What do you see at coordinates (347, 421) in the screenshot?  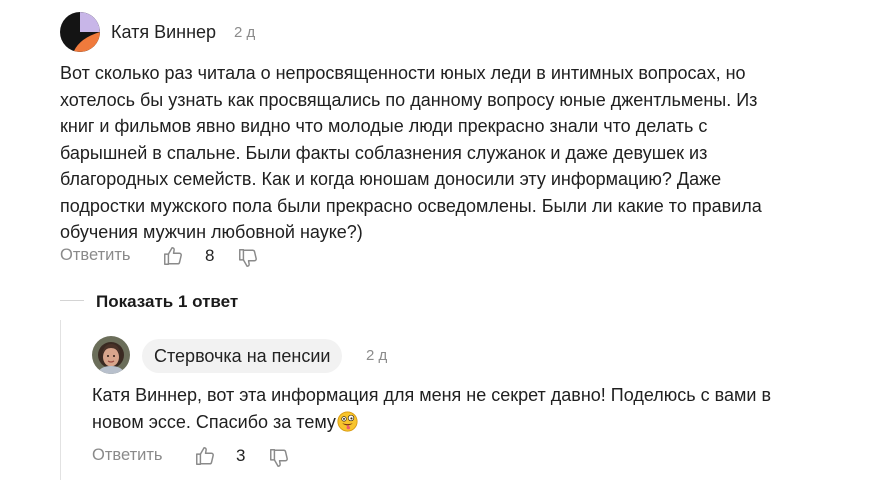 I see `zany-face-emoji` at bounding box center [347, 421].